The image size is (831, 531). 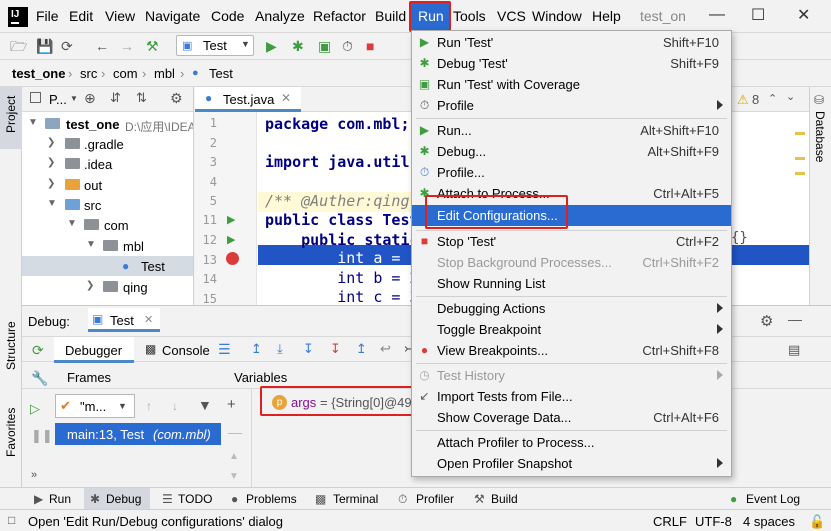 I want to click on warning-icon: ⚠, so click(x=743, y=100).